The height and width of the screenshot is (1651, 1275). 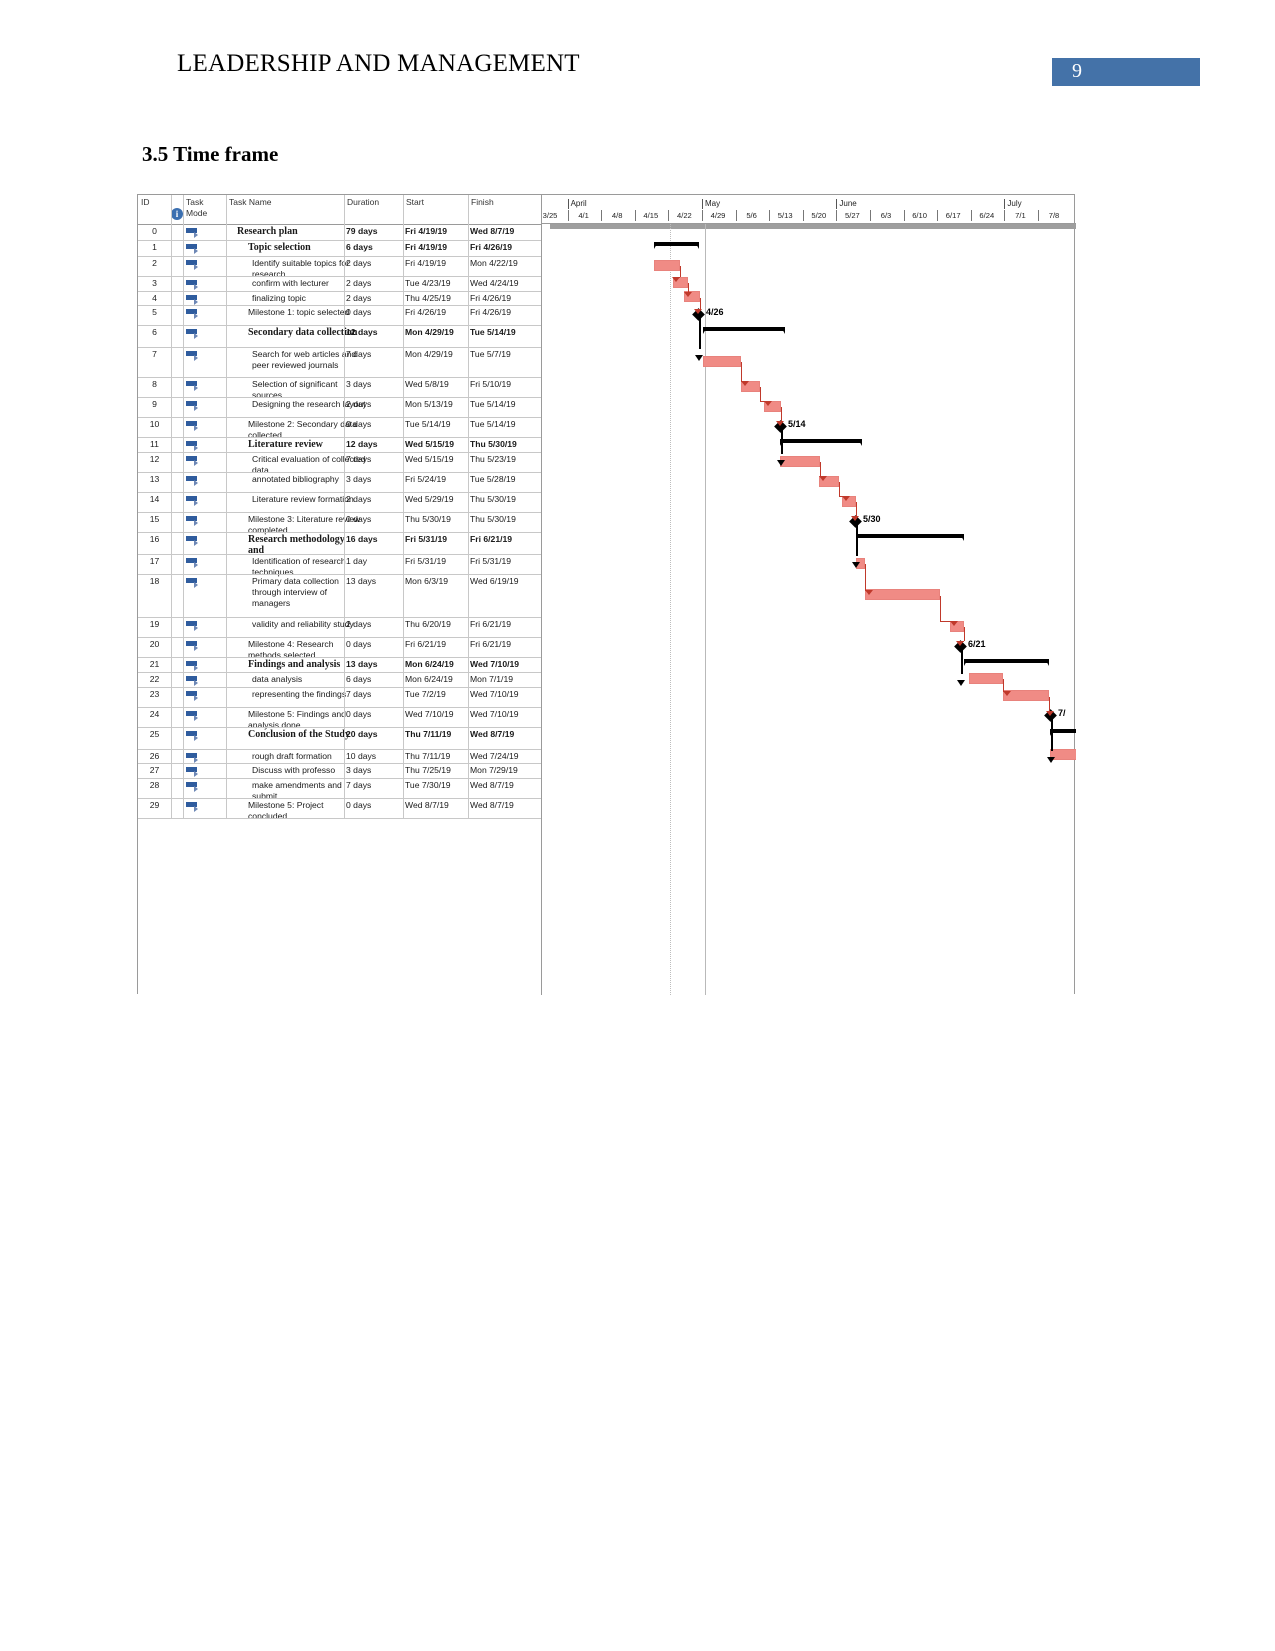 What do you see at coordinates (684, 215) in the screenshot?
I see `timeline-week-label: 4/22` at bounding box center [684, 215].